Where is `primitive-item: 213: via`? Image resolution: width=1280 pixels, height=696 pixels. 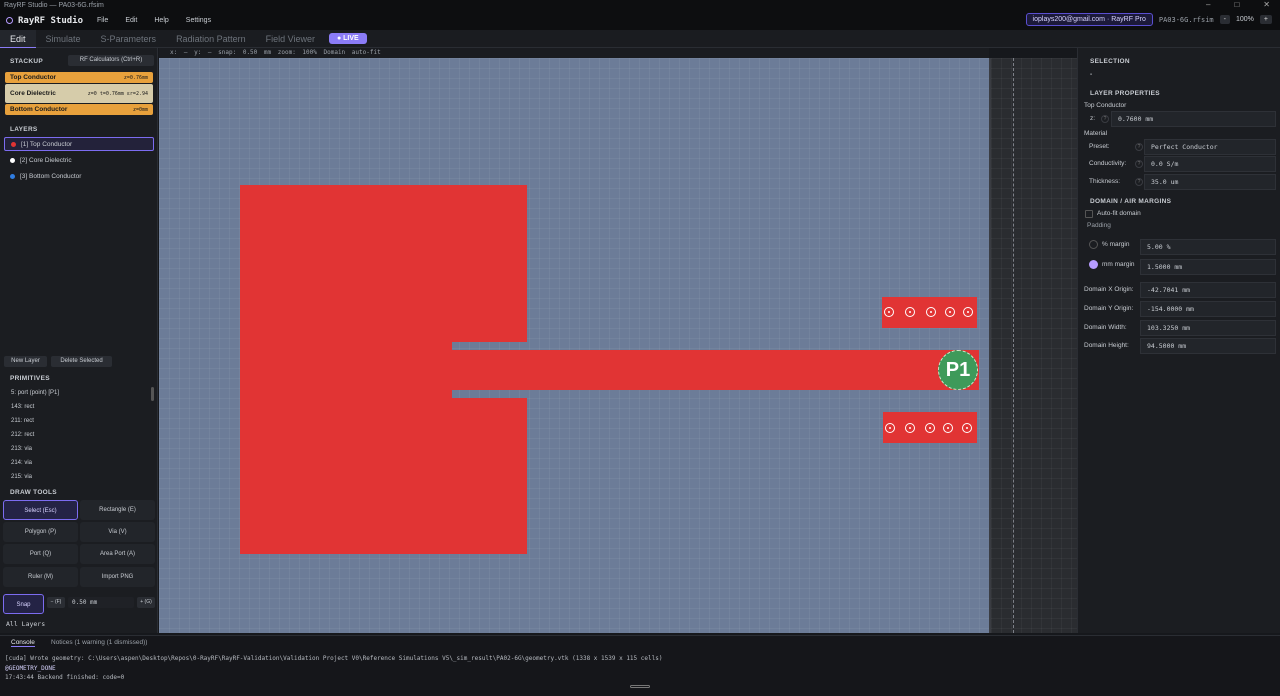
primitive-item: 213: via is located at coordinates (21, 449).